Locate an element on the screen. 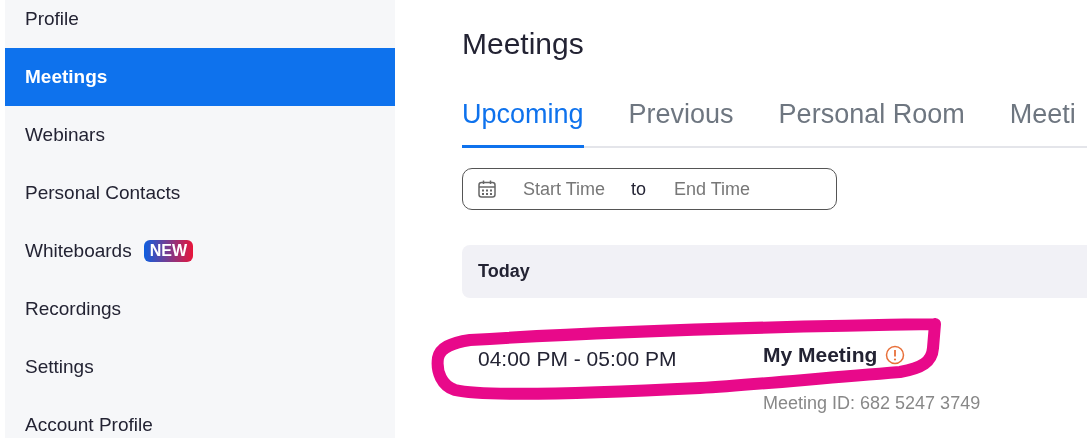  sidebar-item: Personal Contacts is located at coordinates (200, 193).